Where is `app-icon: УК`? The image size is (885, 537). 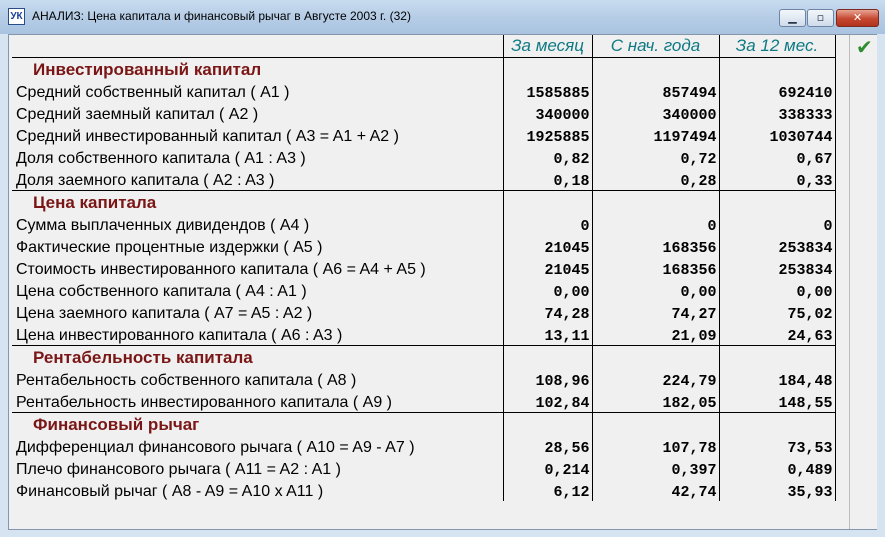 app-icon: УК is located at coordinates (16, 16).